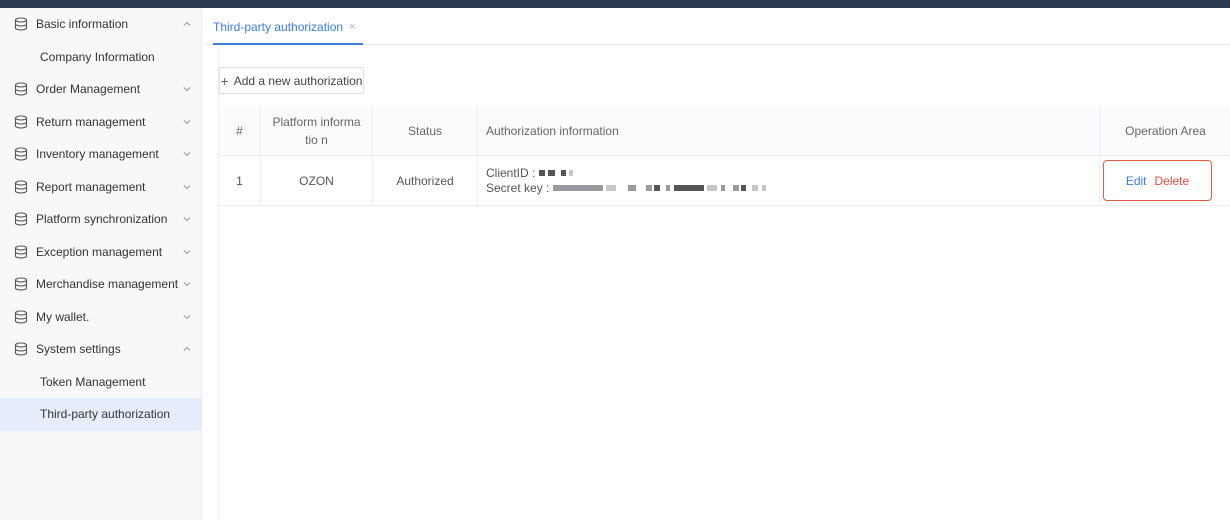  What do you see at coordinates (626, 173) in the screenshot?
I see `client-id-line: ClientID :` at bounding box center [626, 173].